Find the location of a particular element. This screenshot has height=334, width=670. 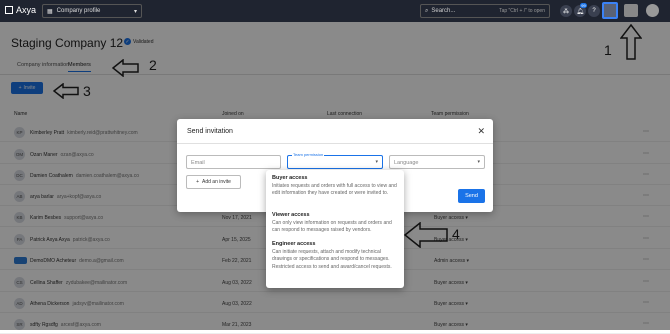

company-select: ▦ Company profile ▾ is located at coordinates (92, 11).